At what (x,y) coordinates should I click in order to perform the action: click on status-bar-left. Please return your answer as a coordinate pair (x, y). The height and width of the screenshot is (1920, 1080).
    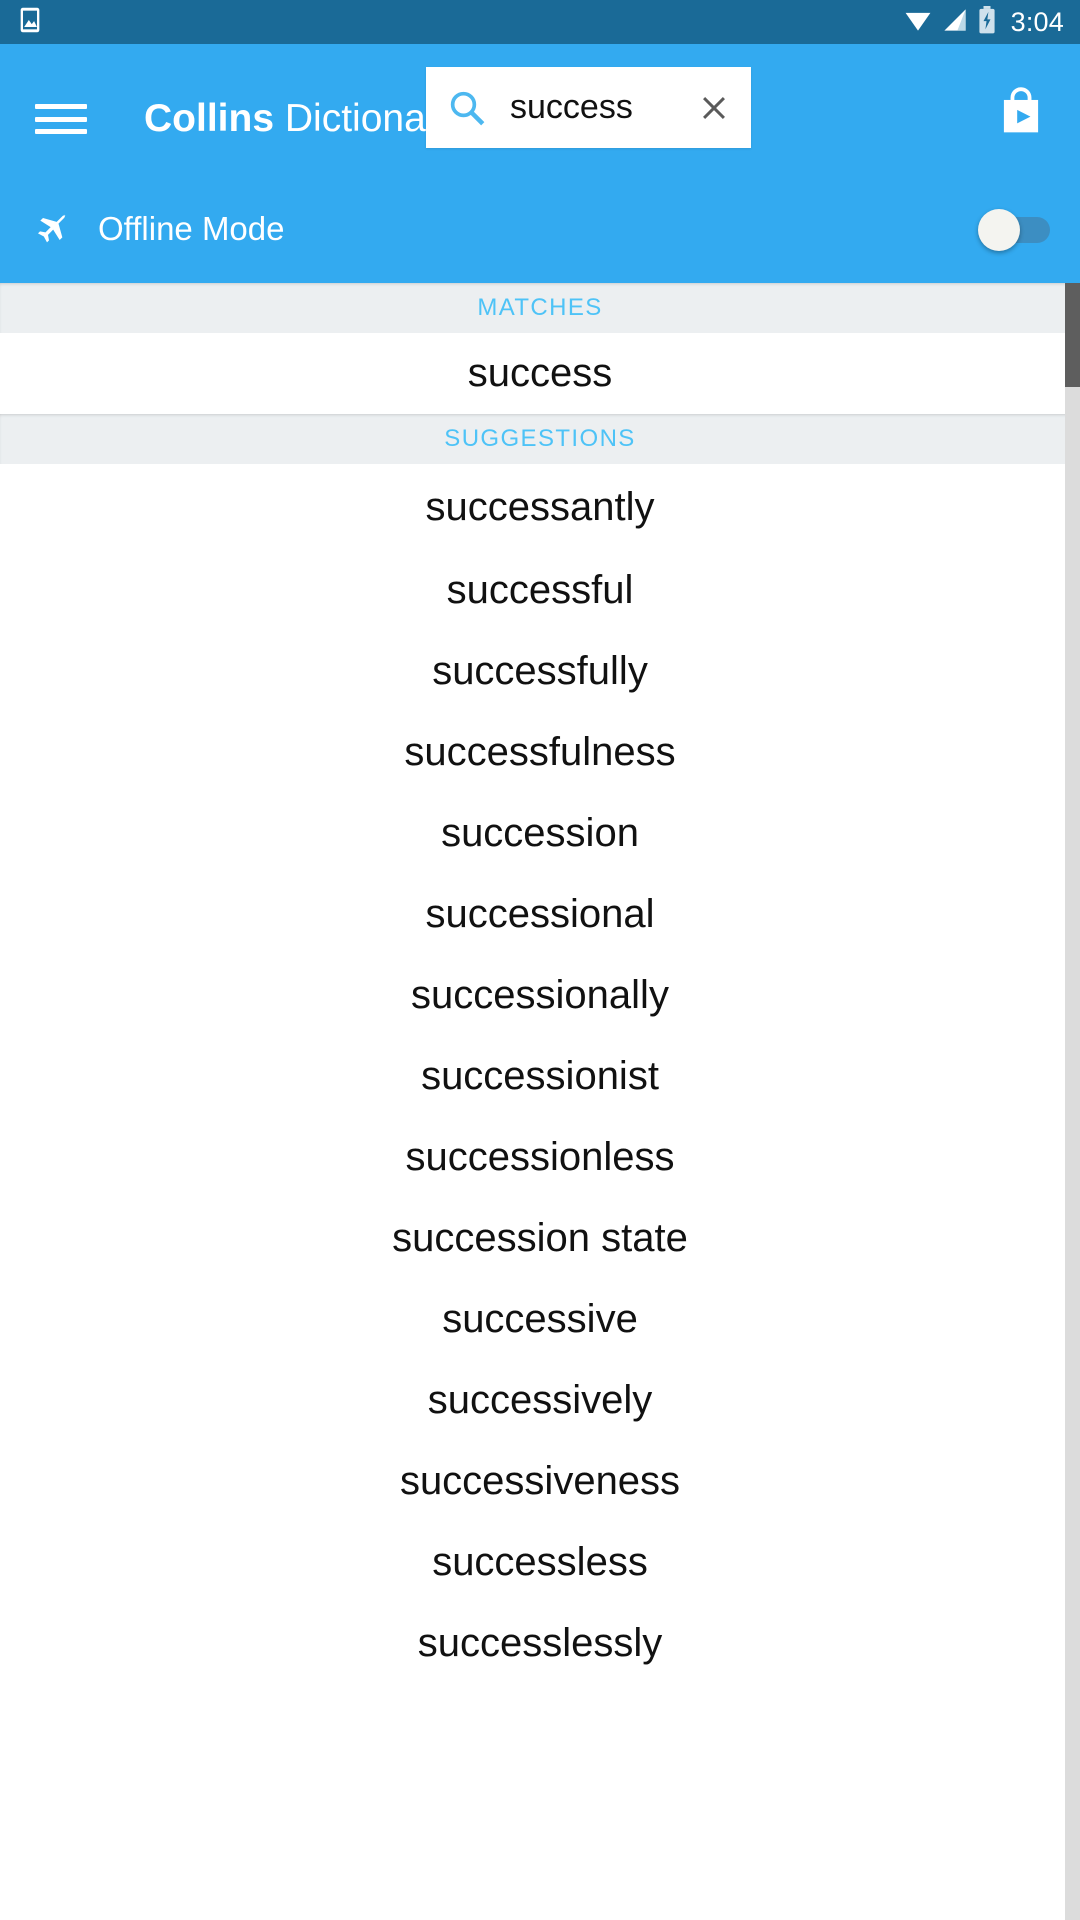
    Looking at the image, I should click on (30, 22).